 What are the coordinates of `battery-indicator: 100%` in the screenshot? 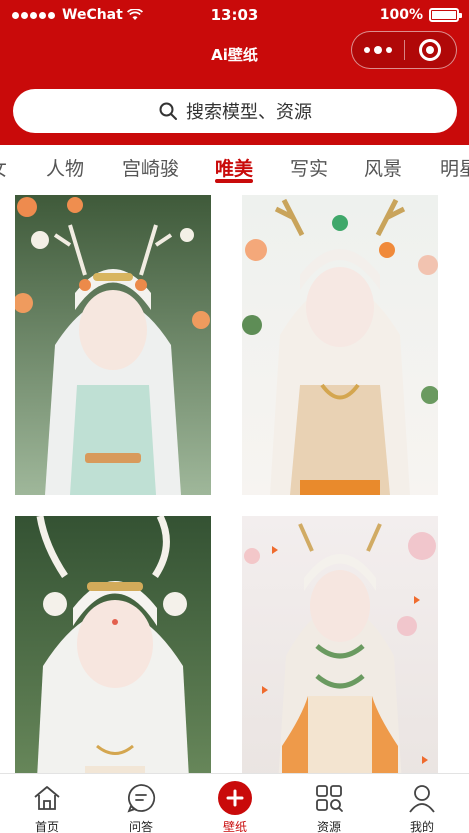 It's located at (420, 15).